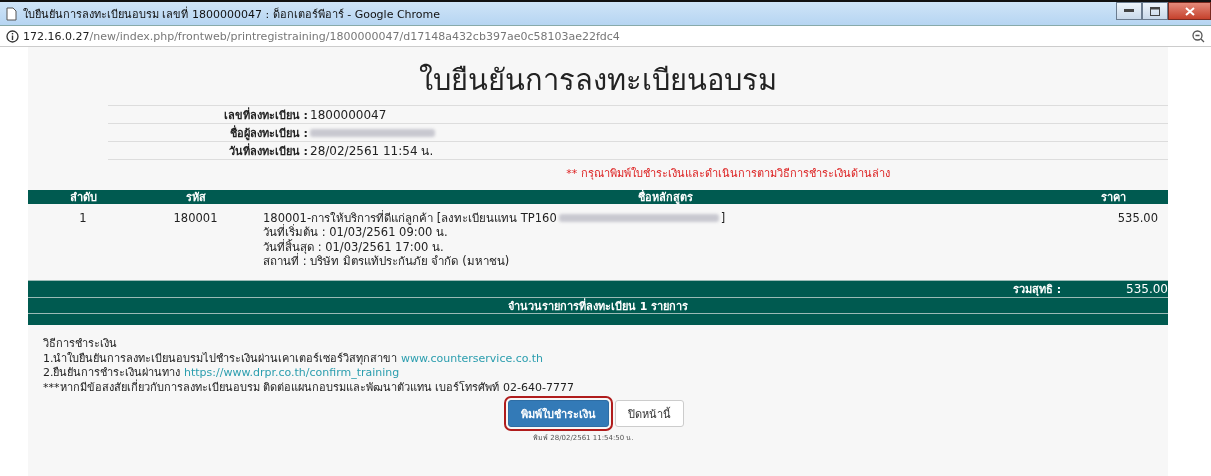 The height and width of the screenshot is (476, 1211). What do you see at coordinates (728, 174) in the screenshot?
I see `notice-text: ** กรุณาพิมพ์ใบชำระเงินและดำเนินการตามวิธีการชำระเงินด้านล่าง` at bounding box center [728, 174].